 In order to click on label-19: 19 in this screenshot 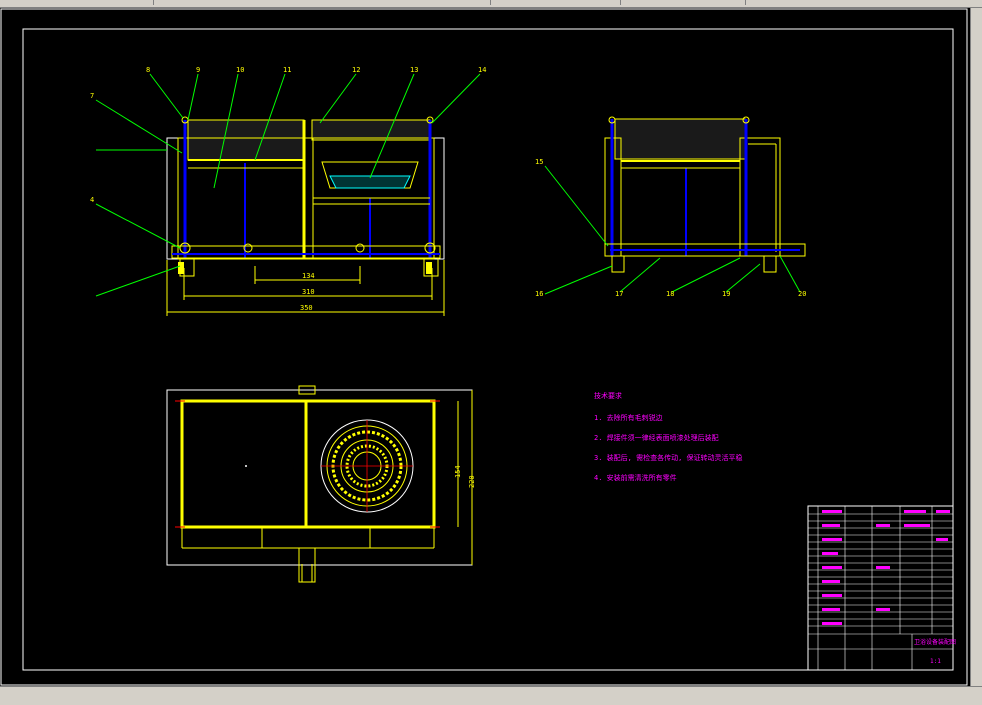, I will do `click(726, 294)`.